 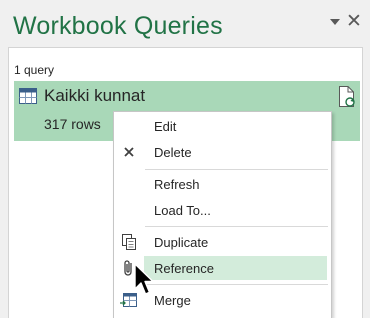 What do you see at coordinates (145, 282) in the screenshot?
I see `mouse-pointer-icon` at bounding box center [145, 282].